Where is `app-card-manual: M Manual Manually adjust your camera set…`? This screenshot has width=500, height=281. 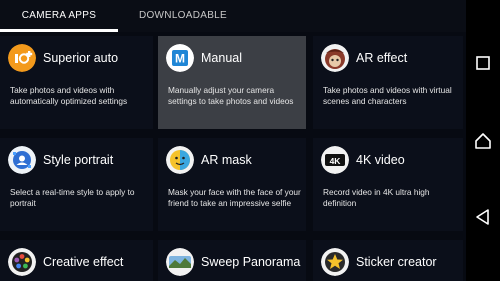
app-card-manual: M Manual Manually adjust your camera set… is located at coordinates (232, 82).